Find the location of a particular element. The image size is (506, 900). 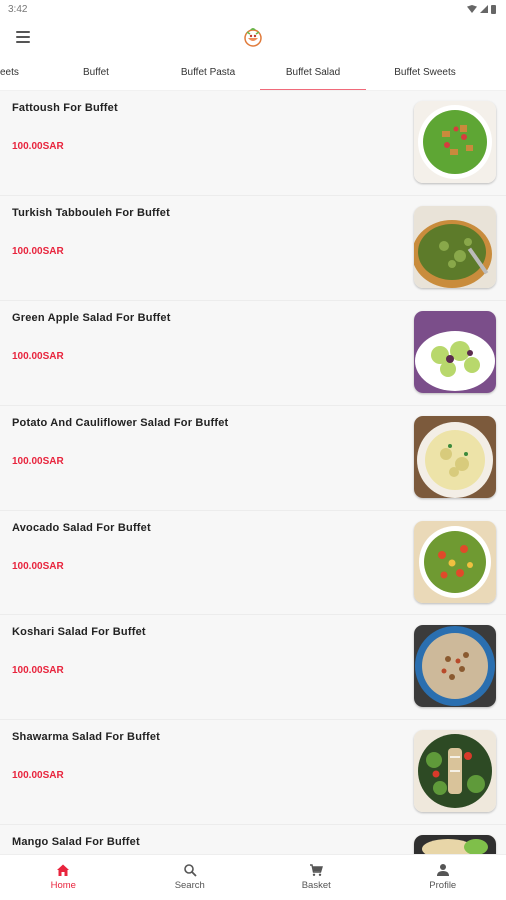

status-time: 3:42 is located at coordinates (18, 9).